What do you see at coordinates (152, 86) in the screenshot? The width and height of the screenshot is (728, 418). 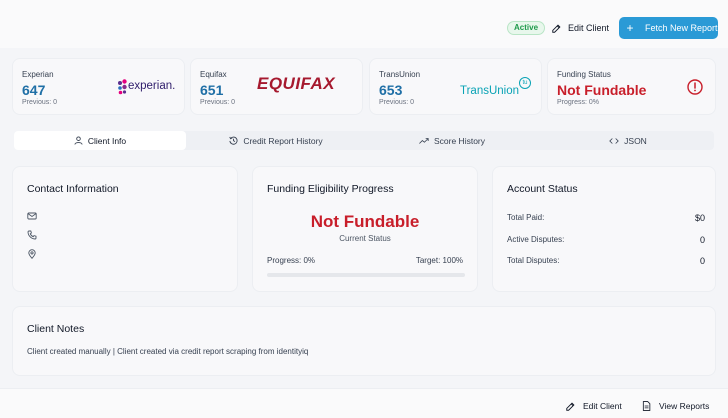 I see `experian-logo-text: experian.` at bounding box center [152, 86].